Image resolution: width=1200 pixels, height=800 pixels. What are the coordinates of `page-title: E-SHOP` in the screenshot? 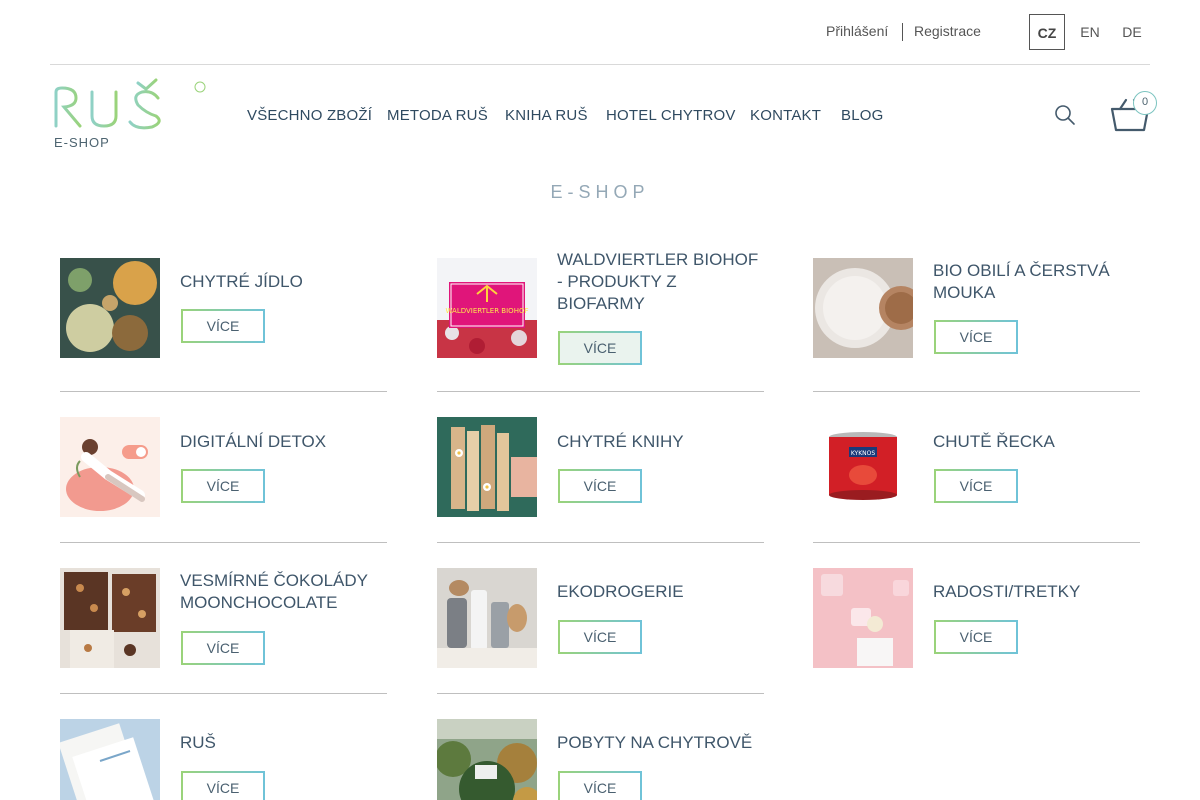 It's located at (600, 192).